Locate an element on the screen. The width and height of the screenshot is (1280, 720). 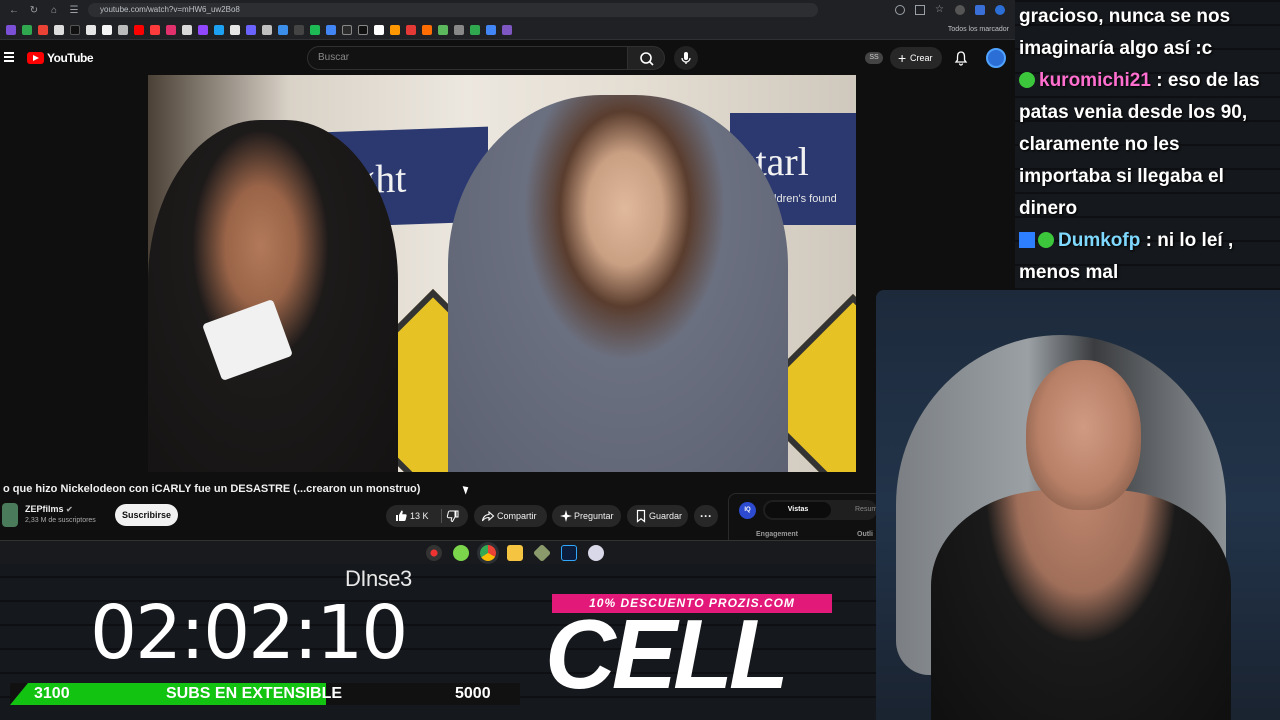
share-button: Compartir is located at coordinates (510, 516).